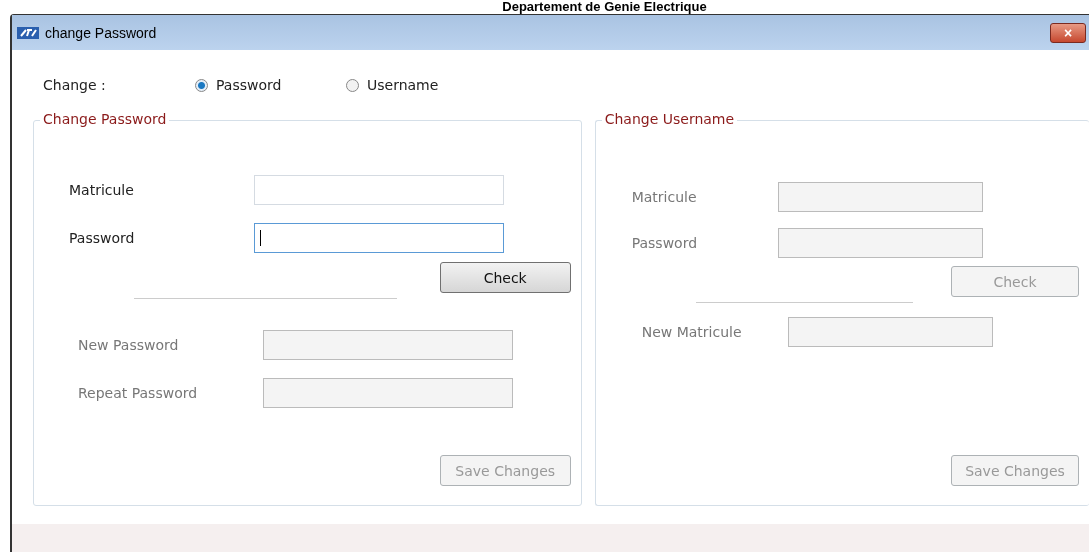 The height and width of the screenshot is (552, 1089). What do you see at coordinates (105, 119) in the screenshot?
I see `group-title: Change Password` at bounding box center [105, 119].